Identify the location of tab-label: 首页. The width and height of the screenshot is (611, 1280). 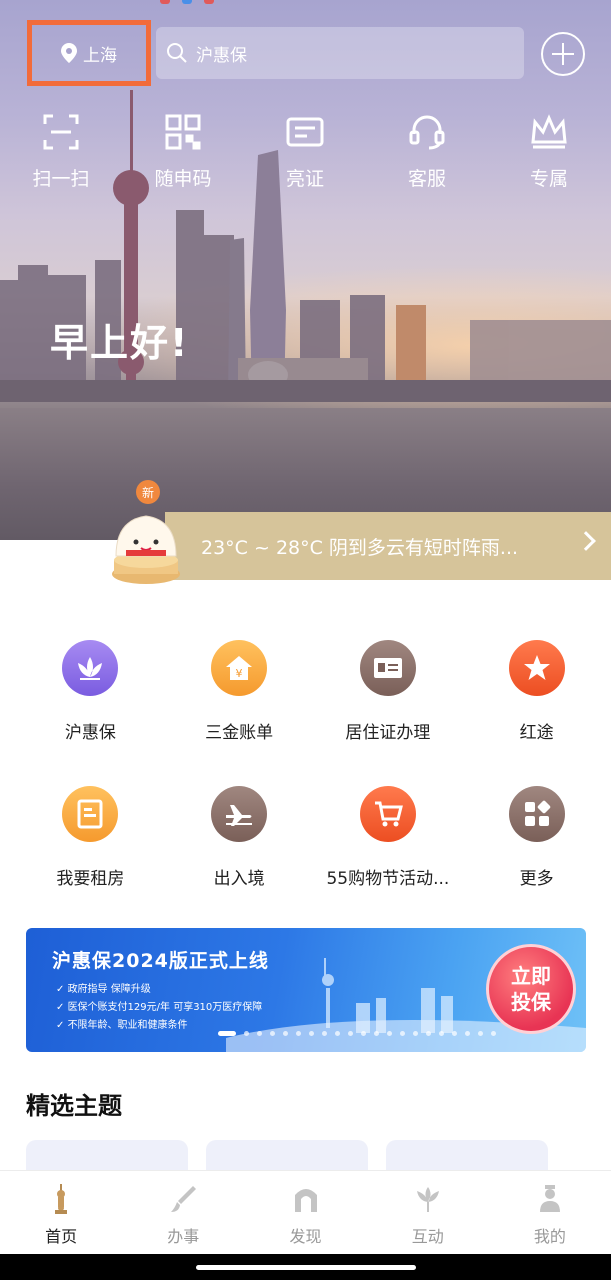
(61, 1236).